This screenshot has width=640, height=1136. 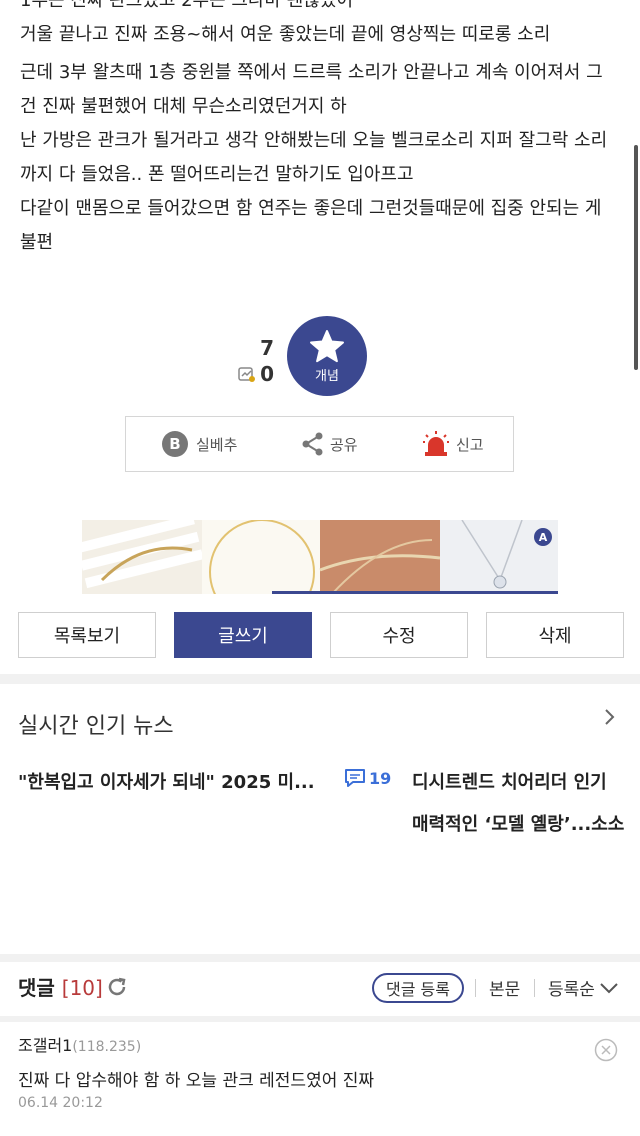 What do you see at coordinates (470, 444) in the screenshot?
I see `report-label: 신고` at bounding box center [470, 444].